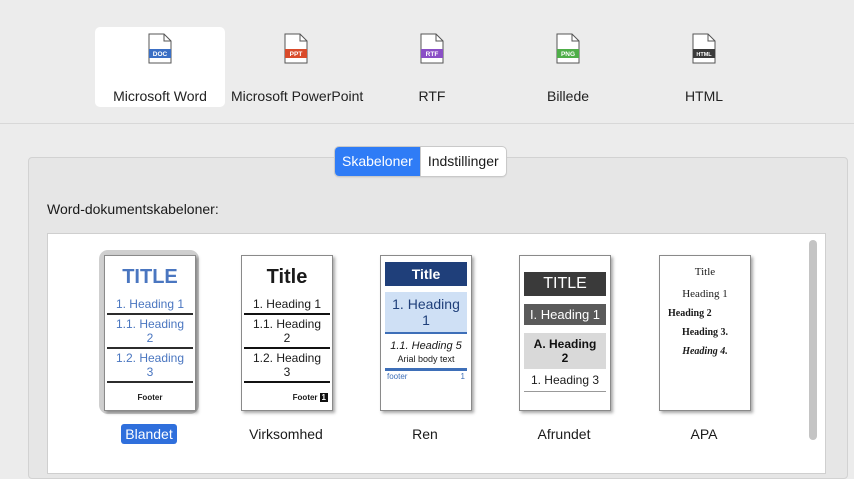 This screenshot has width=854, height=479. What do you see at coordinates (160, 96) in the screenshot?
I see `format-word-label: Microsoft Word` at bounding box center [160, 96].